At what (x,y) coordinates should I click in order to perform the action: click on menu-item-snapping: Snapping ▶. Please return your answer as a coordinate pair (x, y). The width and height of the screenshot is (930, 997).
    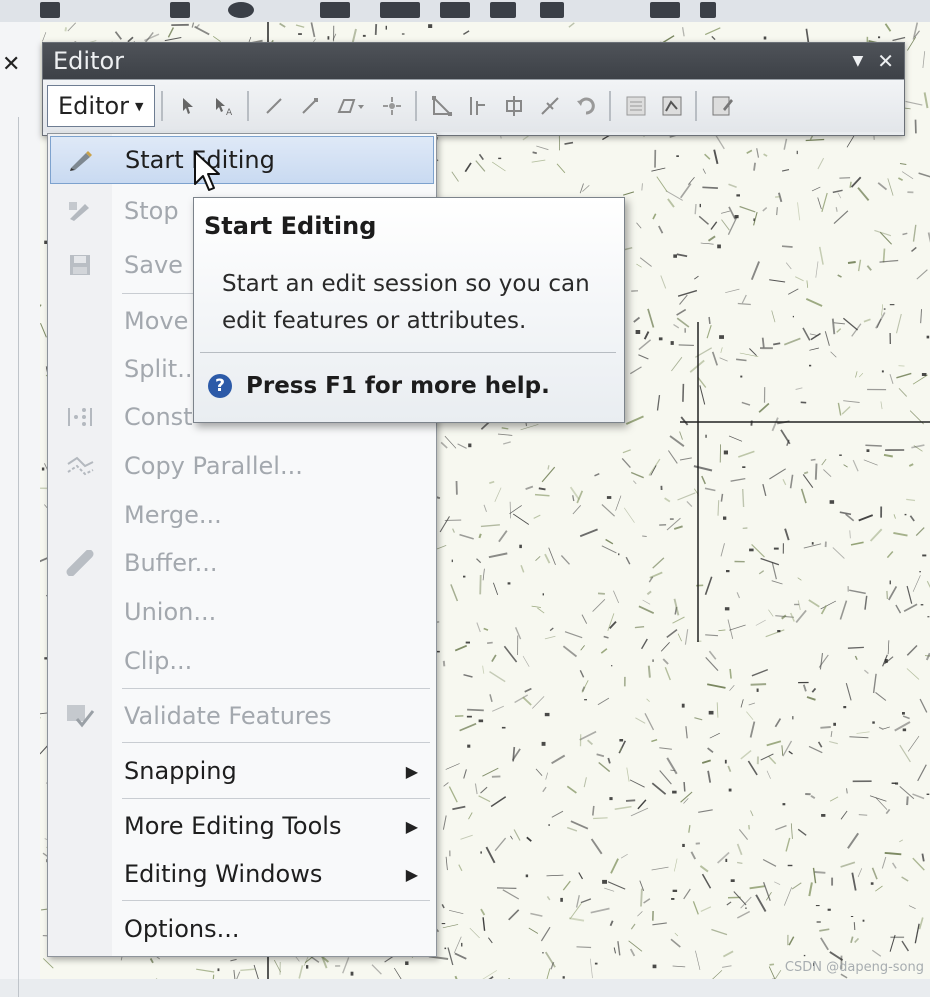
    Looking at the image, I should click on (242, 771).